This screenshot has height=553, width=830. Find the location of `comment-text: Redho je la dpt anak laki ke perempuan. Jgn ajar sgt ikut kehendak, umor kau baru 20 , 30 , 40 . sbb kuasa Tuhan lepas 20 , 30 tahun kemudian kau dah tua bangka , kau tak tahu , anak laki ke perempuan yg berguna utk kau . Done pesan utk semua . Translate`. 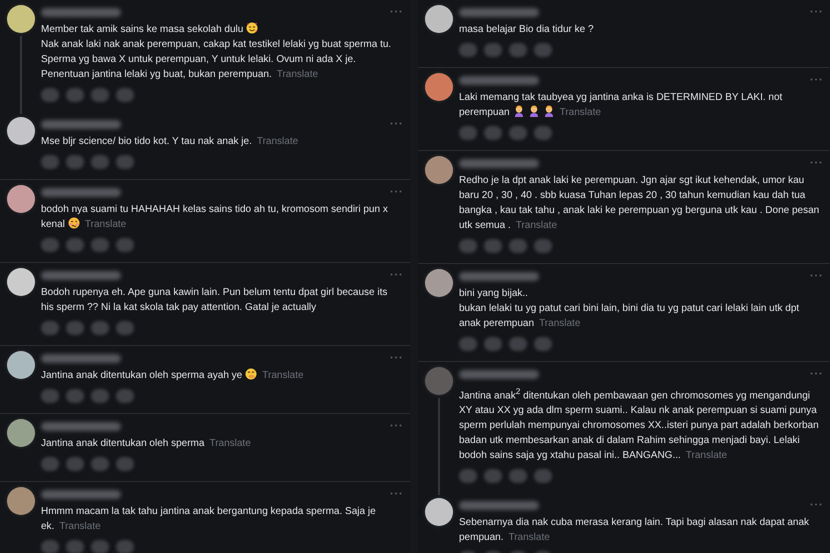

comment-text: Redho je la dpt anak laki ke perempuan. Jgn ajar sgt ikut kehendak, umor kau baru 20 , 30 , 40 . sbb kuasa Tuhan lepas 20 , 30 tahun kemudian kau dah tua bangka , kau tak tahu , anak laki ke perempuan yg berguna utk kau . Done pesan utk semua . Translate is located at coordinates (639, 203).